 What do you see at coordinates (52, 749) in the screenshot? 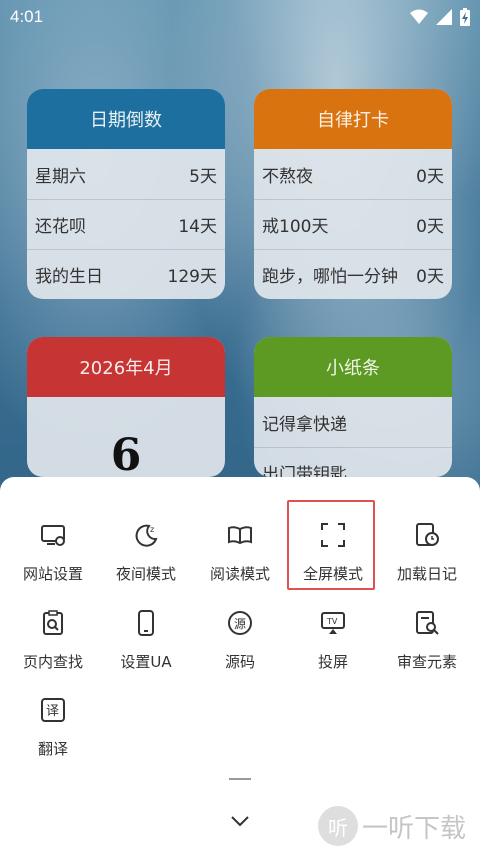
I see `menu-item-label: 翻译` at bounding box center [52, 749].